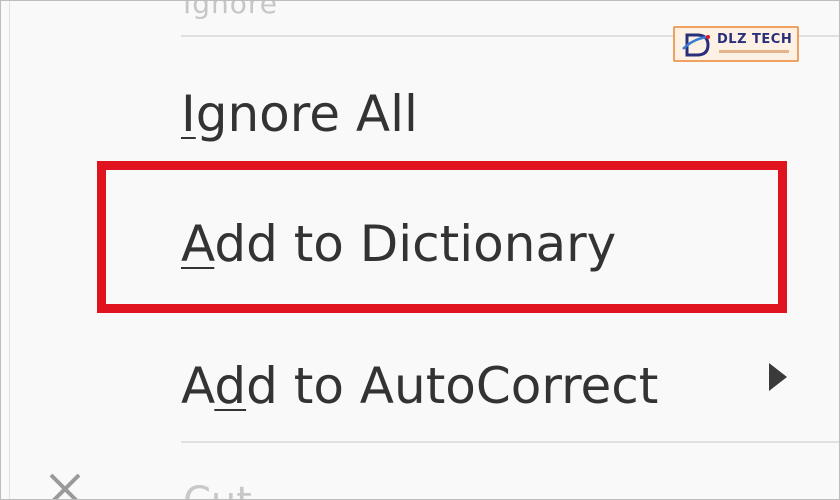  I want to click on dlz-tech-logo-icon, so click(696, 45).